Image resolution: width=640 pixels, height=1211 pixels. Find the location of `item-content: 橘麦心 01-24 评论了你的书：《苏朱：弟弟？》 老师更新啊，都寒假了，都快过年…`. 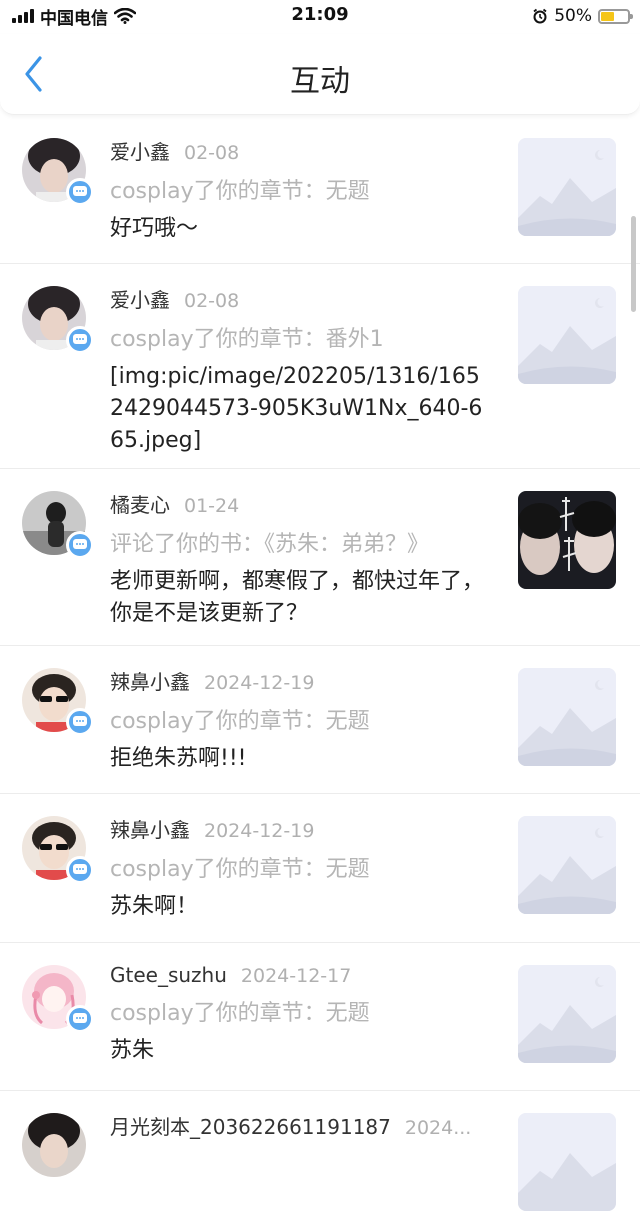

item-content: 橘麦心 01-24 评论了你的书：《苏朱：弟弟？》 老师更新啊，都寒假了，都快过年… is located at coordinates (300, 559).